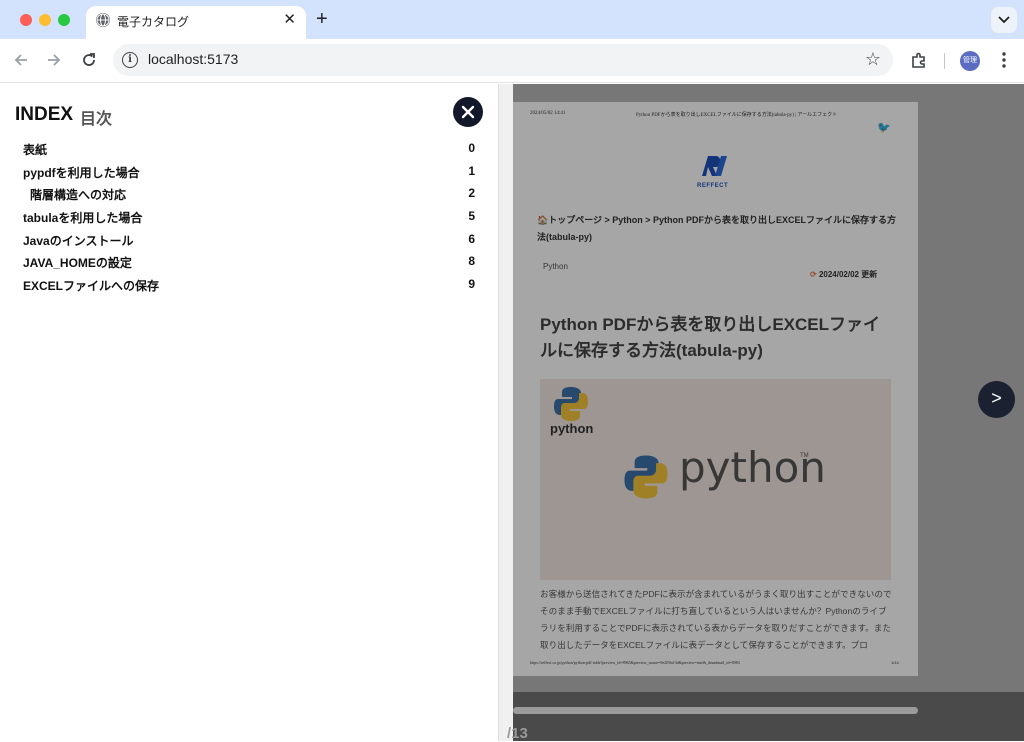 This screenshot has width=1024, height=742. Describe the element at coordinates (471, 261) in the screenshot. I see `index-item-page: 8` at that location.